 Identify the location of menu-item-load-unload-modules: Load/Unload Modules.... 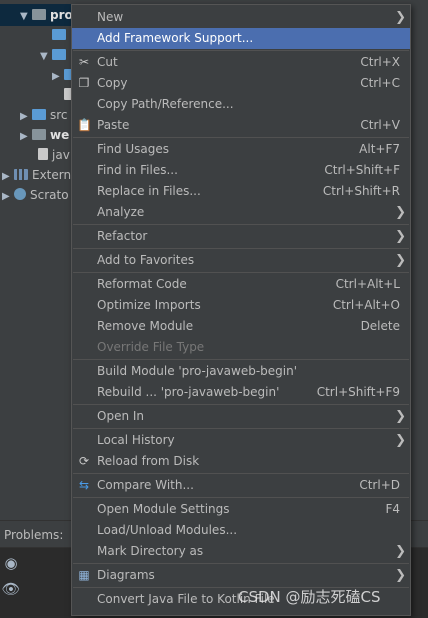
(241, 530).